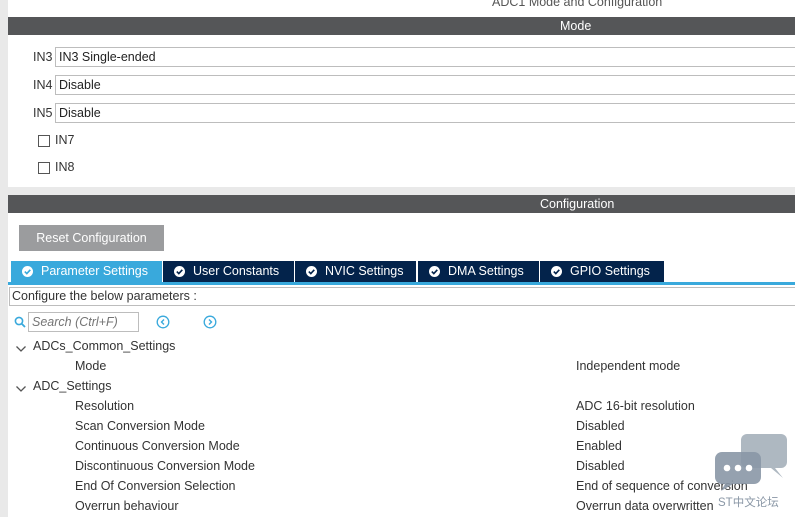 This screenshot has width=795, height=517. Describe the element at coordinates (401, 283) in the screenshot. I see `tab-underline` at that location.